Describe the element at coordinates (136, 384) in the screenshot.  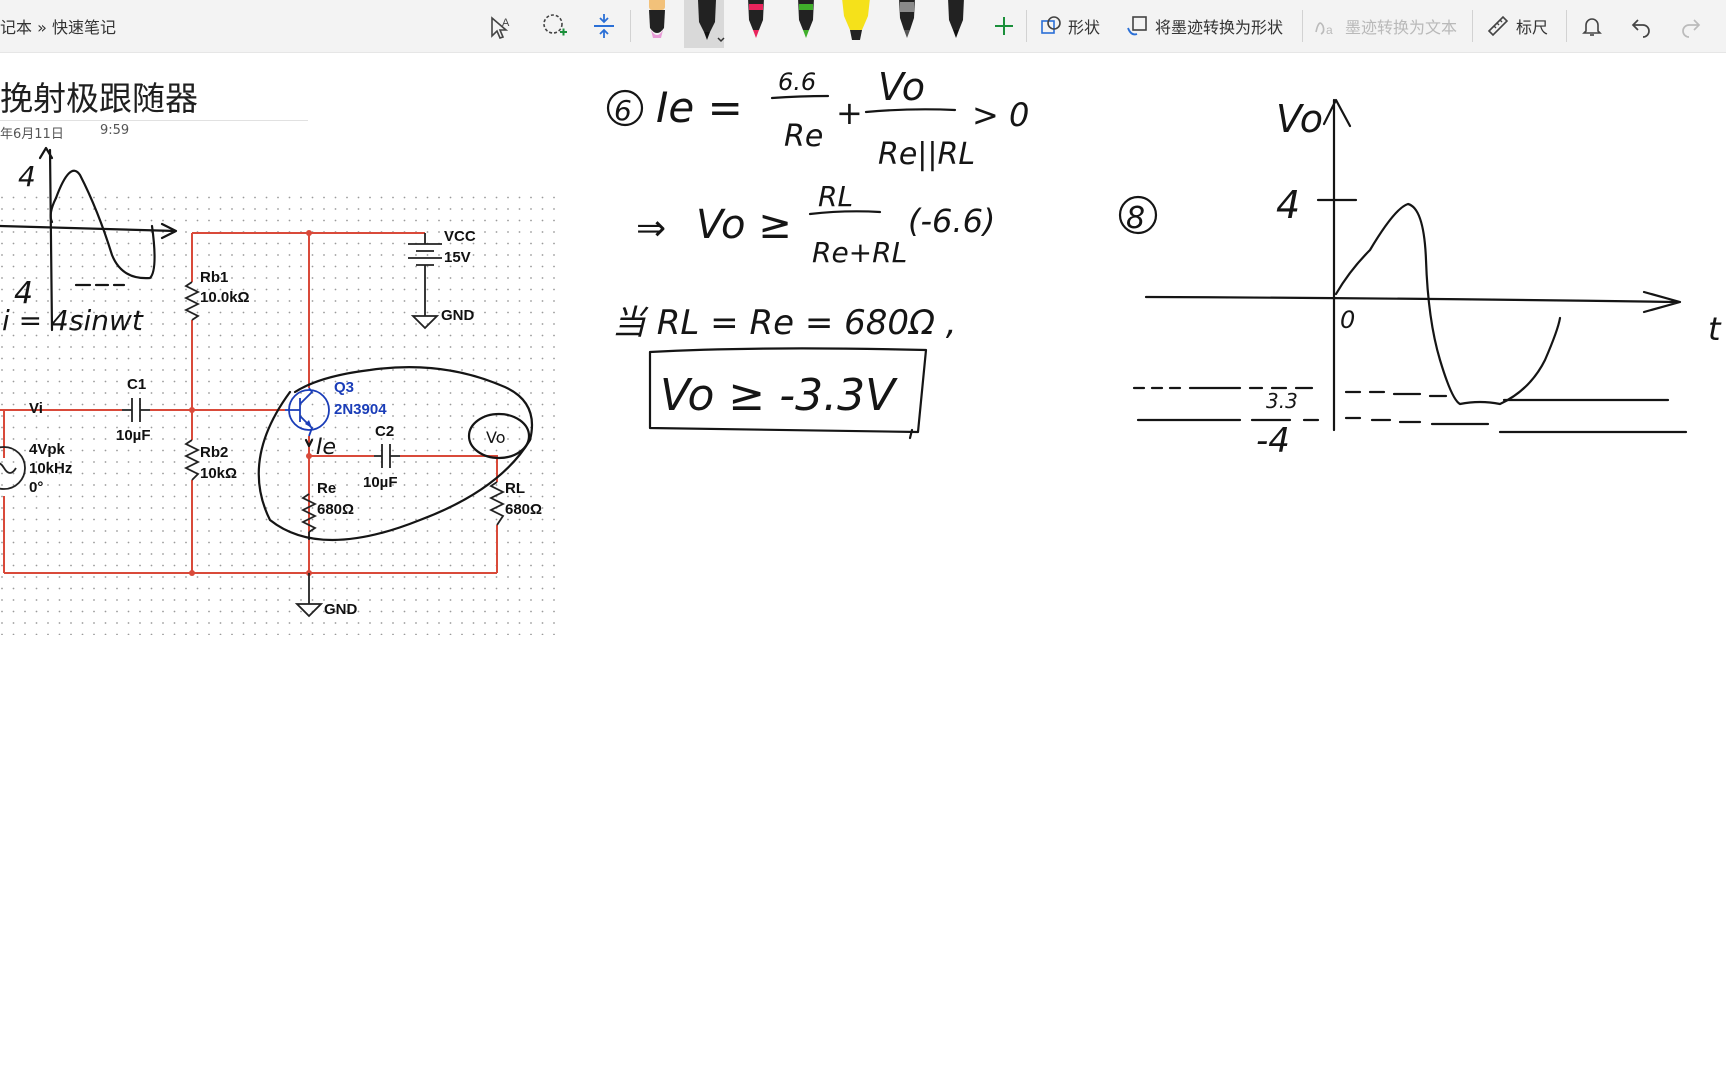
I see `c1-name: C1` at that location.